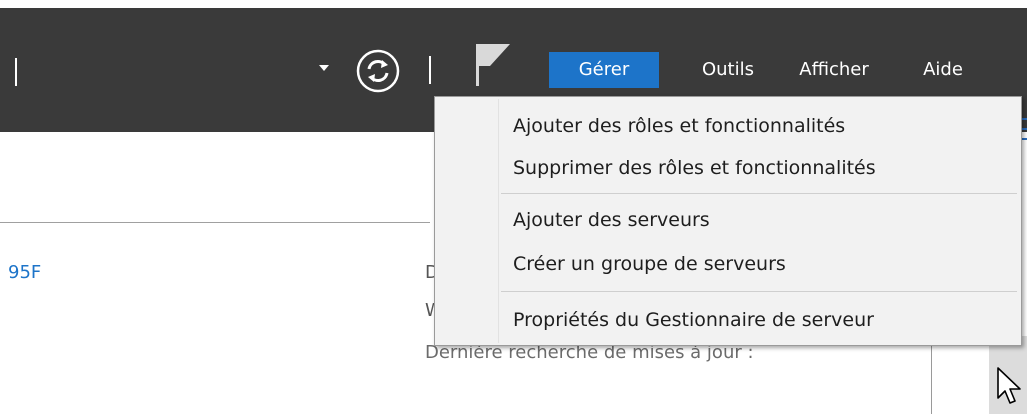 The height and width of the screenshot is (414, 1027). What do you see at coordinates (649, 264) in the screenshot?
I see `menu-item-create-server-group: Créer un groupe de serveurs` at bounding box center [649, 264].